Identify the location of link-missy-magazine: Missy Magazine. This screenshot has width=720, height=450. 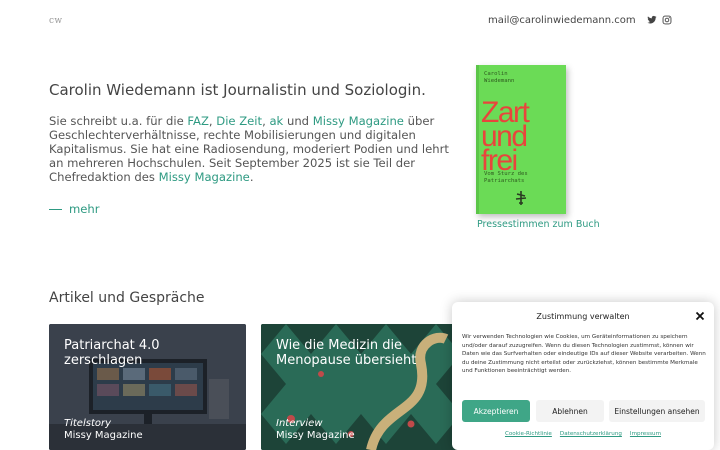
(358, 121).